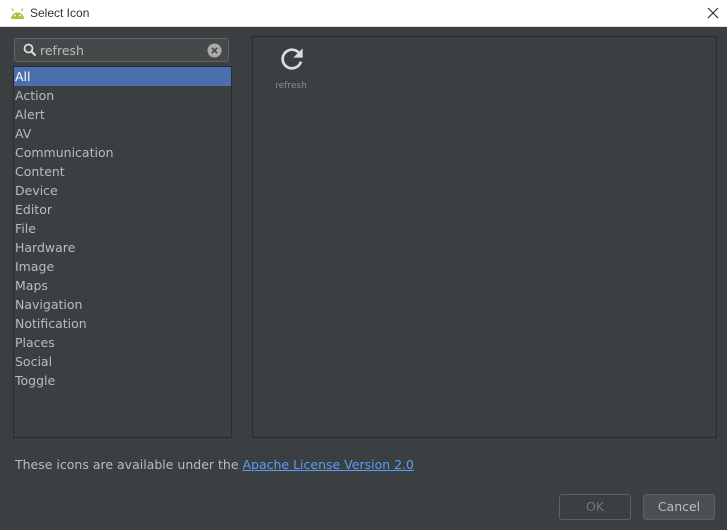 This screenshot has height=530, width=727. I want to click on category-item-alert: Alert, so click(122, 114).